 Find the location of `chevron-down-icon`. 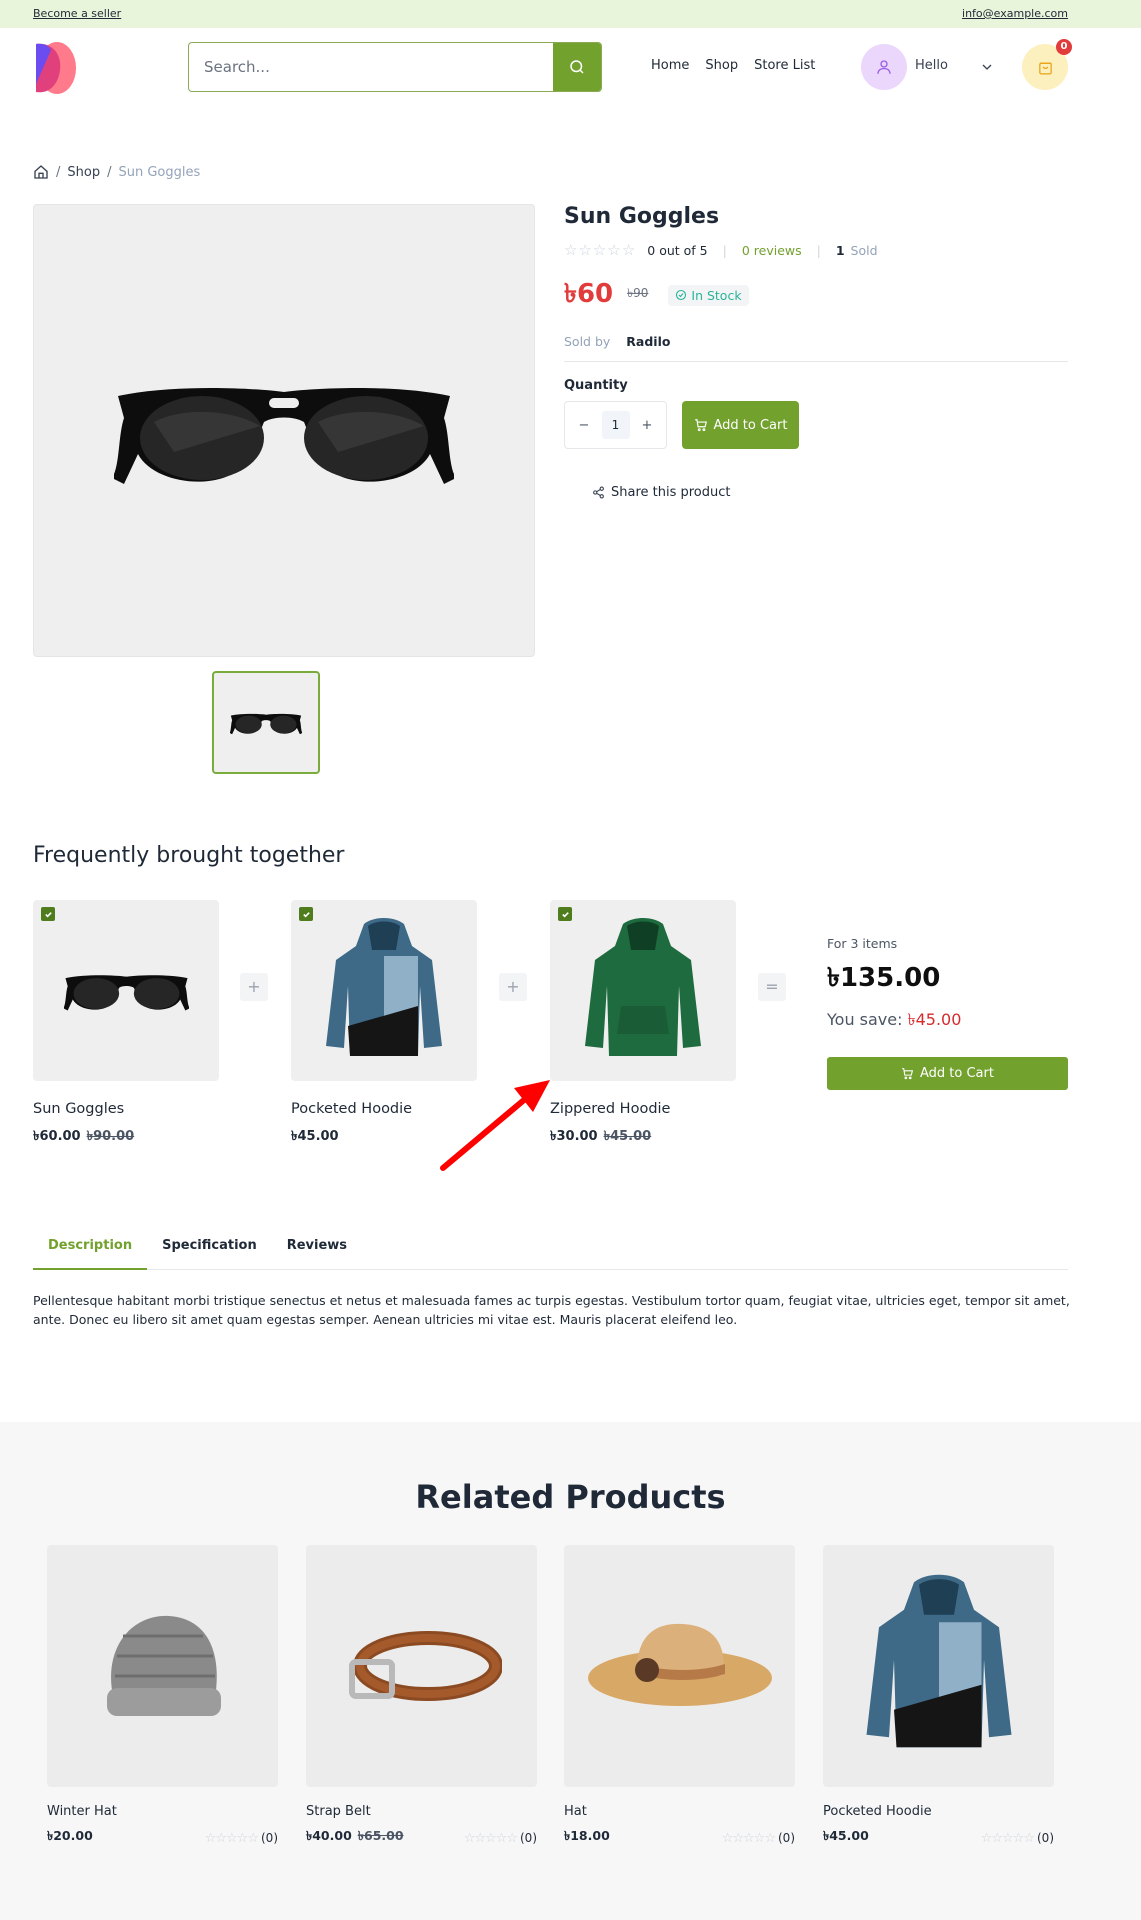

chevron-down-icon is located at coordinates (987, 67).